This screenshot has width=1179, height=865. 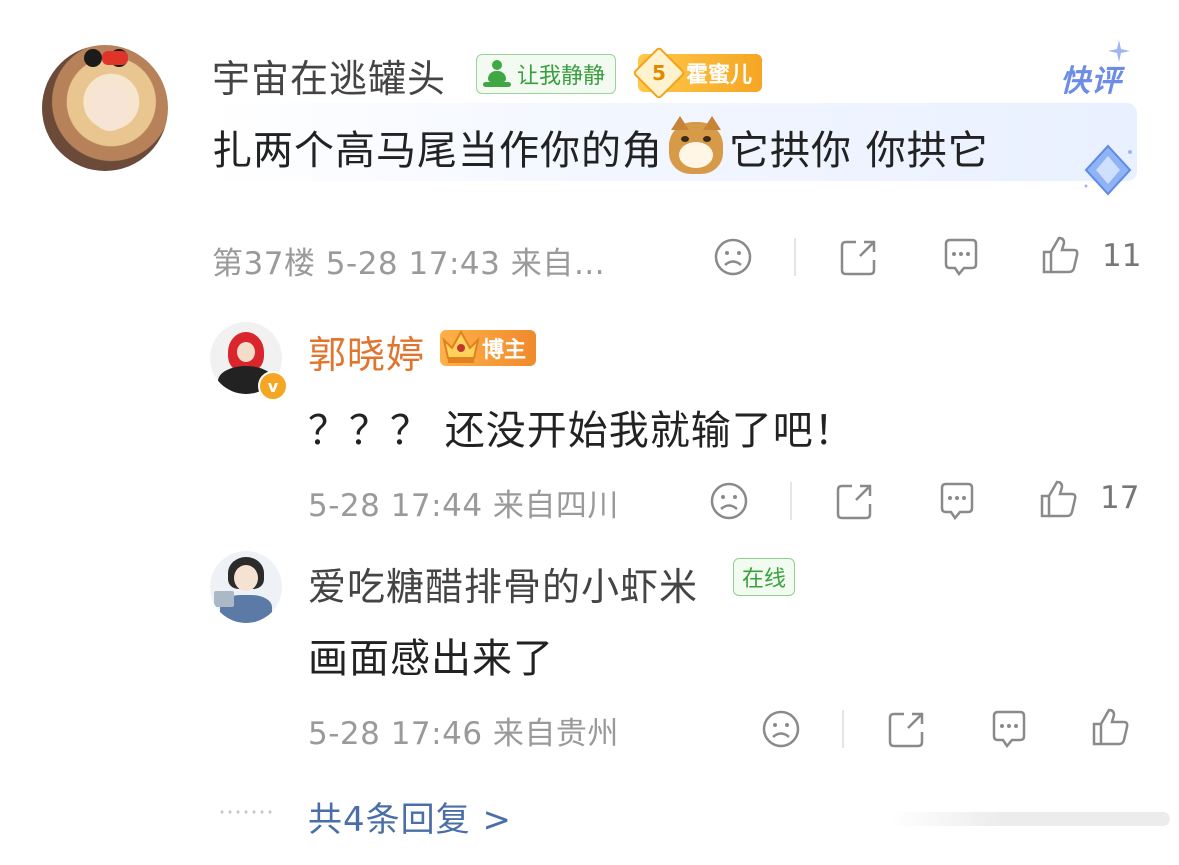 I want to click on reply-meta: 5-28 17:46 来自贵州, so click(x=463, y=734).